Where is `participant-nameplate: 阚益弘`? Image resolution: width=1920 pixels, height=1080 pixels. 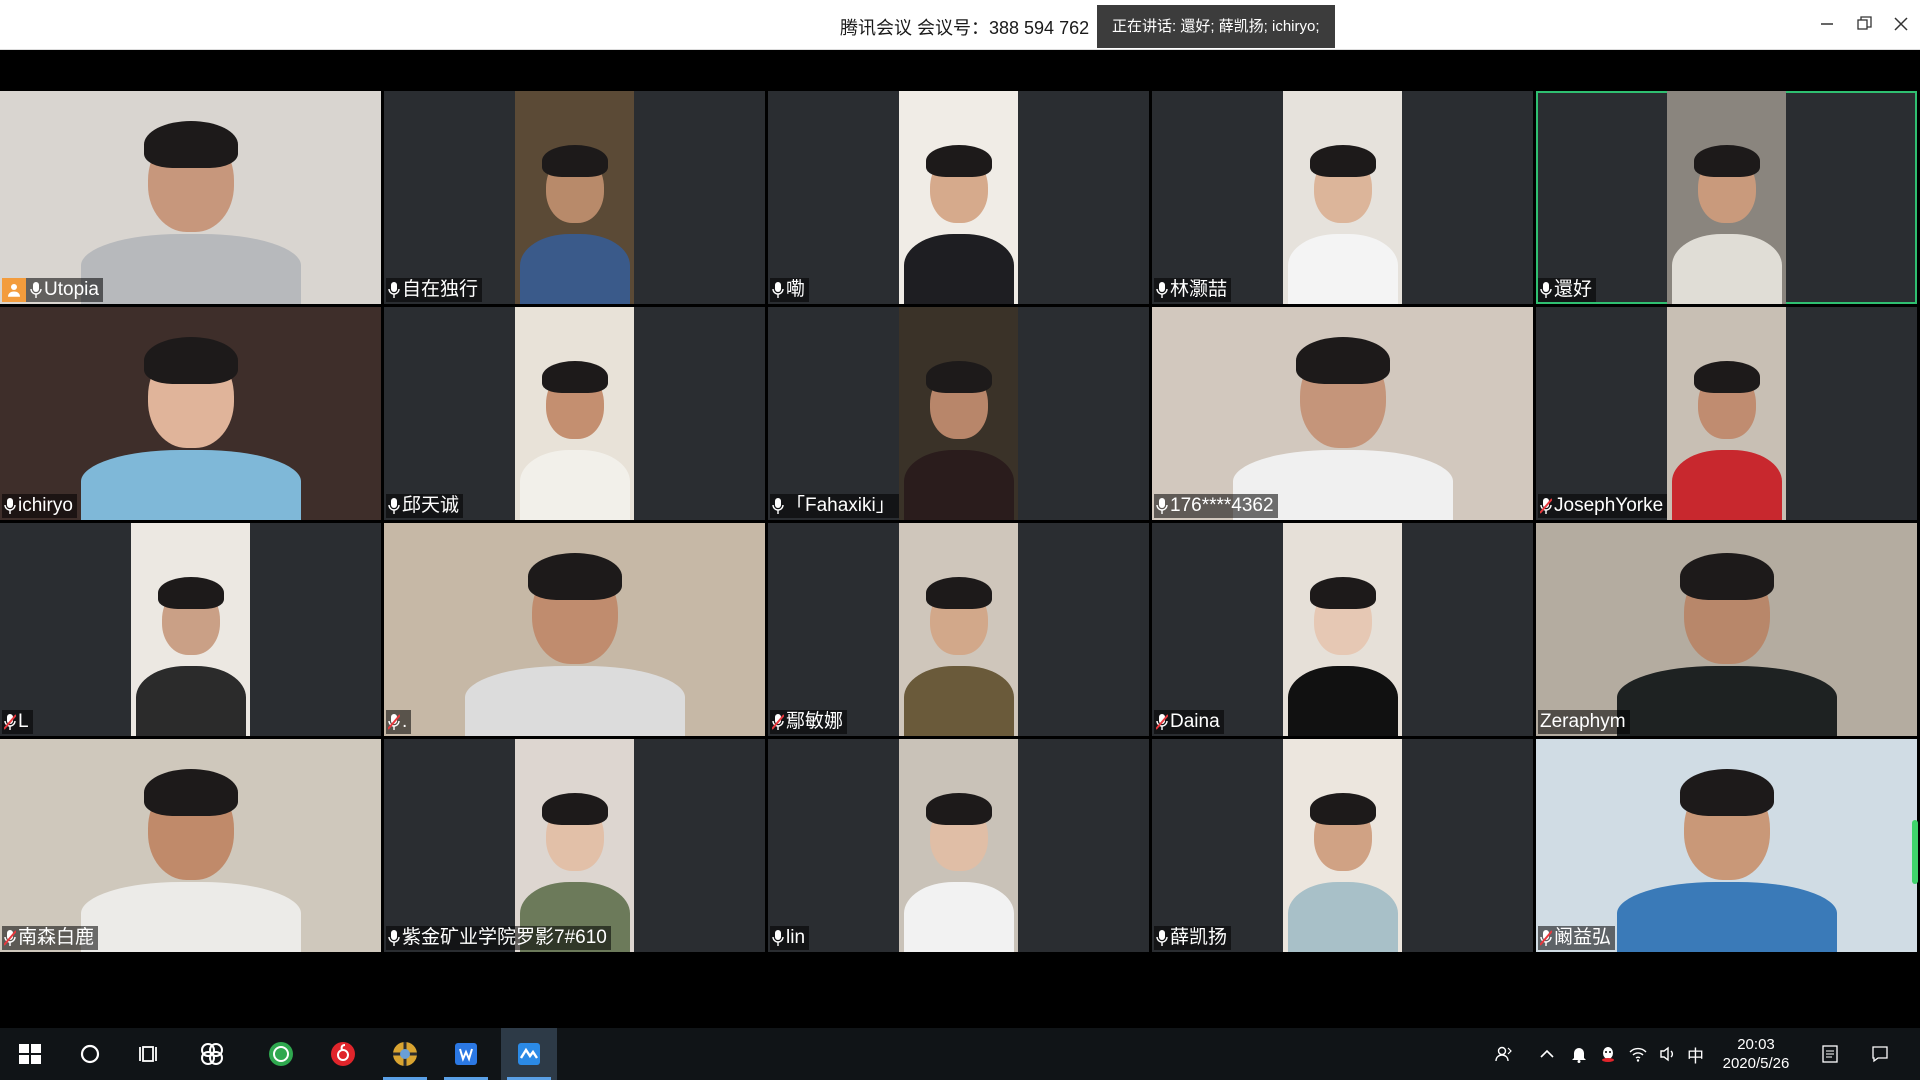 participant-nameplate: 阚益弘 is located at coordinates (1577, 938).